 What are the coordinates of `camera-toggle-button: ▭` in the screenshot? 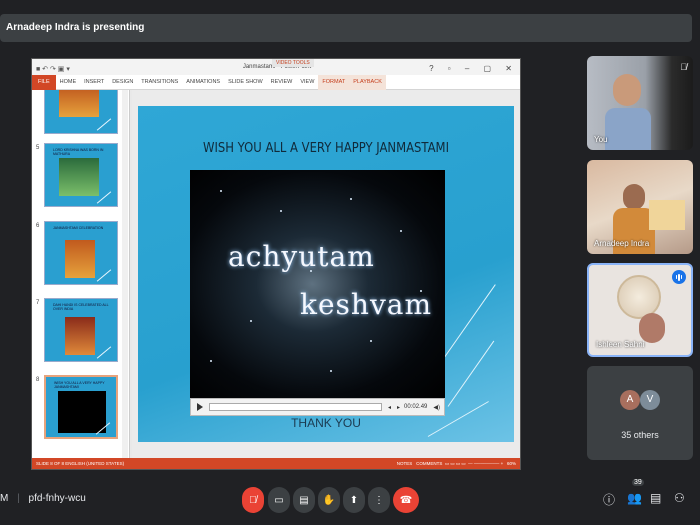 It's located at (279, 500).